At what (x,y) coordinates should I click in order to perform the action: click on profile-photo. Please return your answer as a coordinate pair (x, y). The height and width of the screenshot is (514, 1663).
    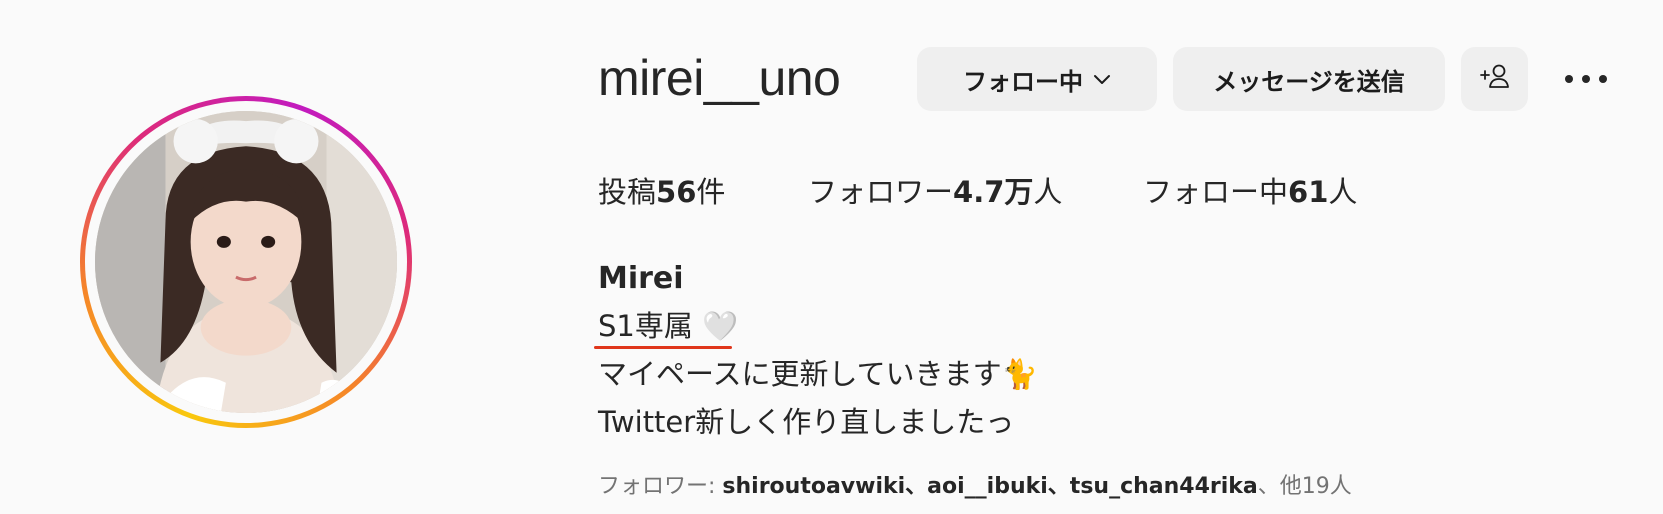
    Looking at the image, I should click on (246, 262).